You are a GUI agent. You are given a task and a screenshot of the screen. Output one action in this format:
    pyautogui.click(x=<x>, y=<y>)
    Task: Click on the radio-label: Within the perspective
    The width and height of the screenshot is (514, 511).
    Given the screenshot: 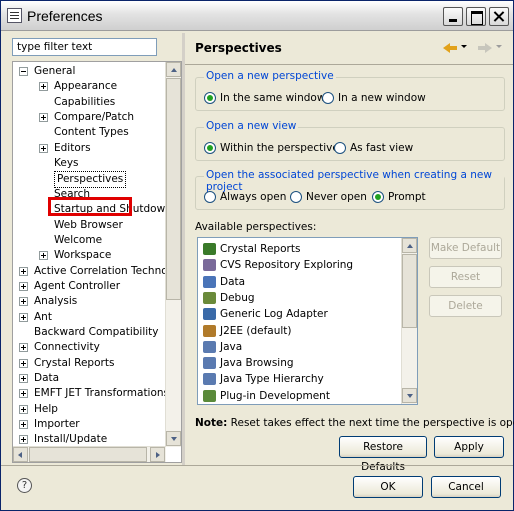 What is the action you would take?
    pyautogui.click(x=279, y=148)
    